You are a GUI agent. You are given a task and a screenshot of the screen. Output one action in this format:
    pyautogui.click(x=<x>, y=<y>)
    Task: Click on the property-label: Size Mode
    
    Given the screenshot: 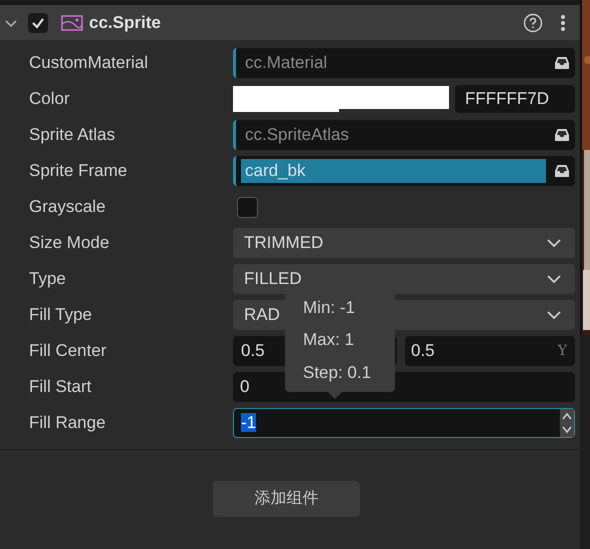 What is the action you would take?
    pyautogui.click(x=69, y=243)
    